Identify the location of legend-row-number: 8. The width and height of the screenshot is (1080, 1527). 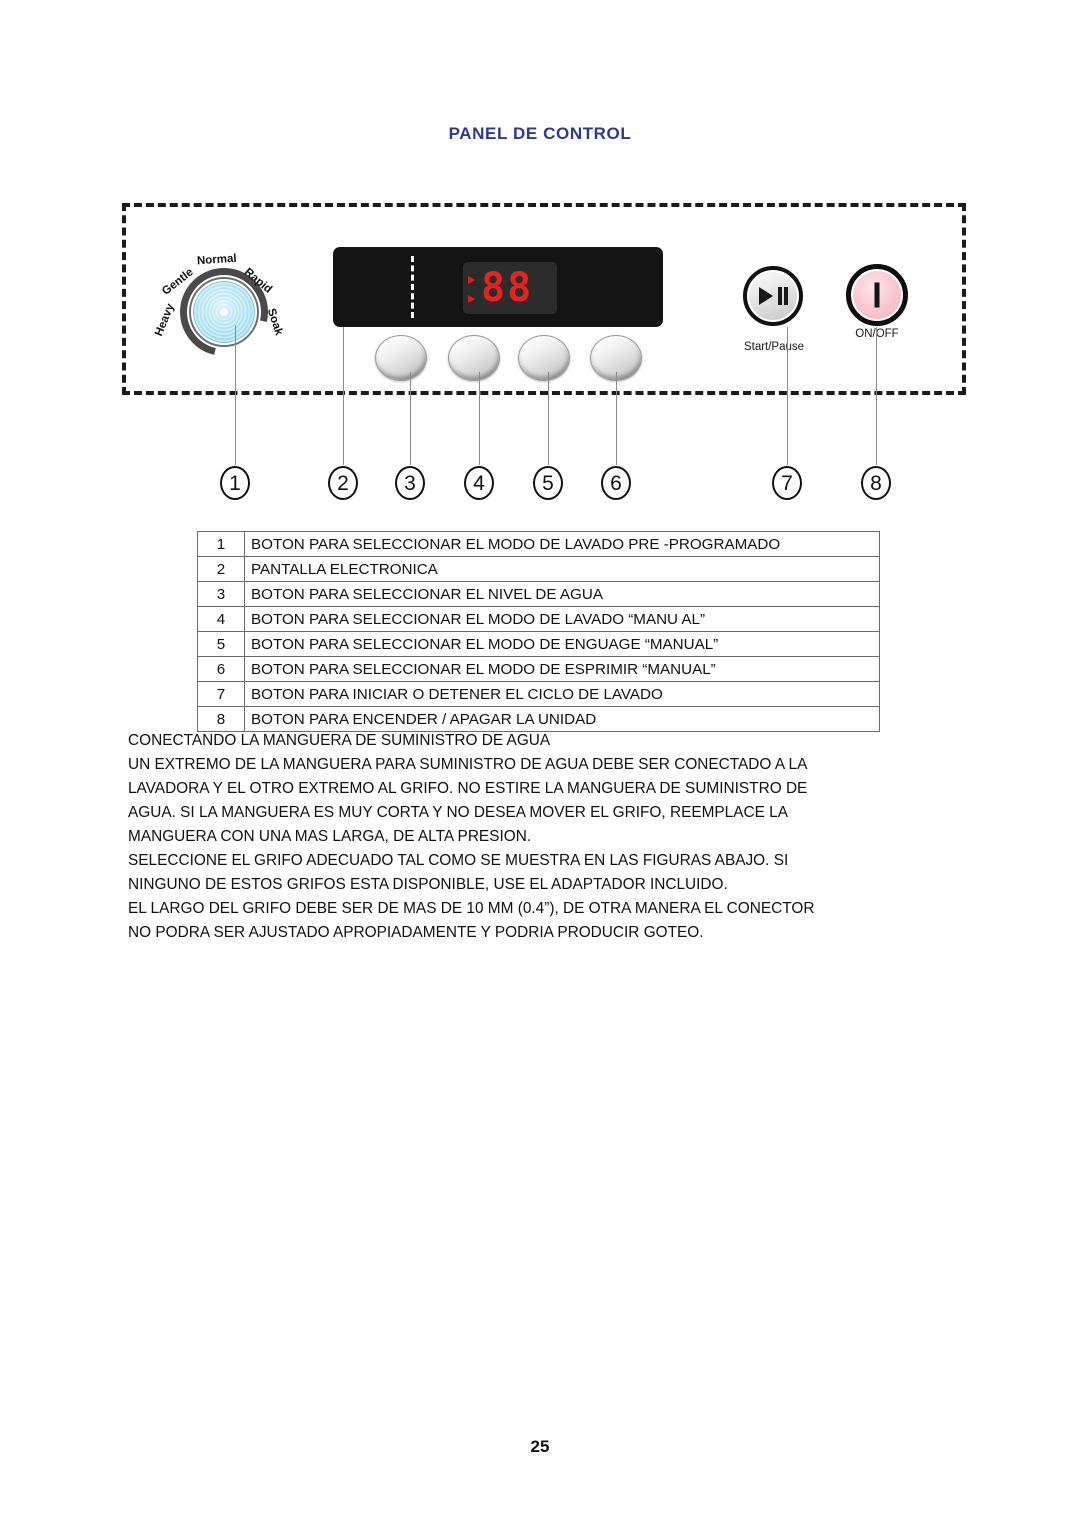
(221, 719).